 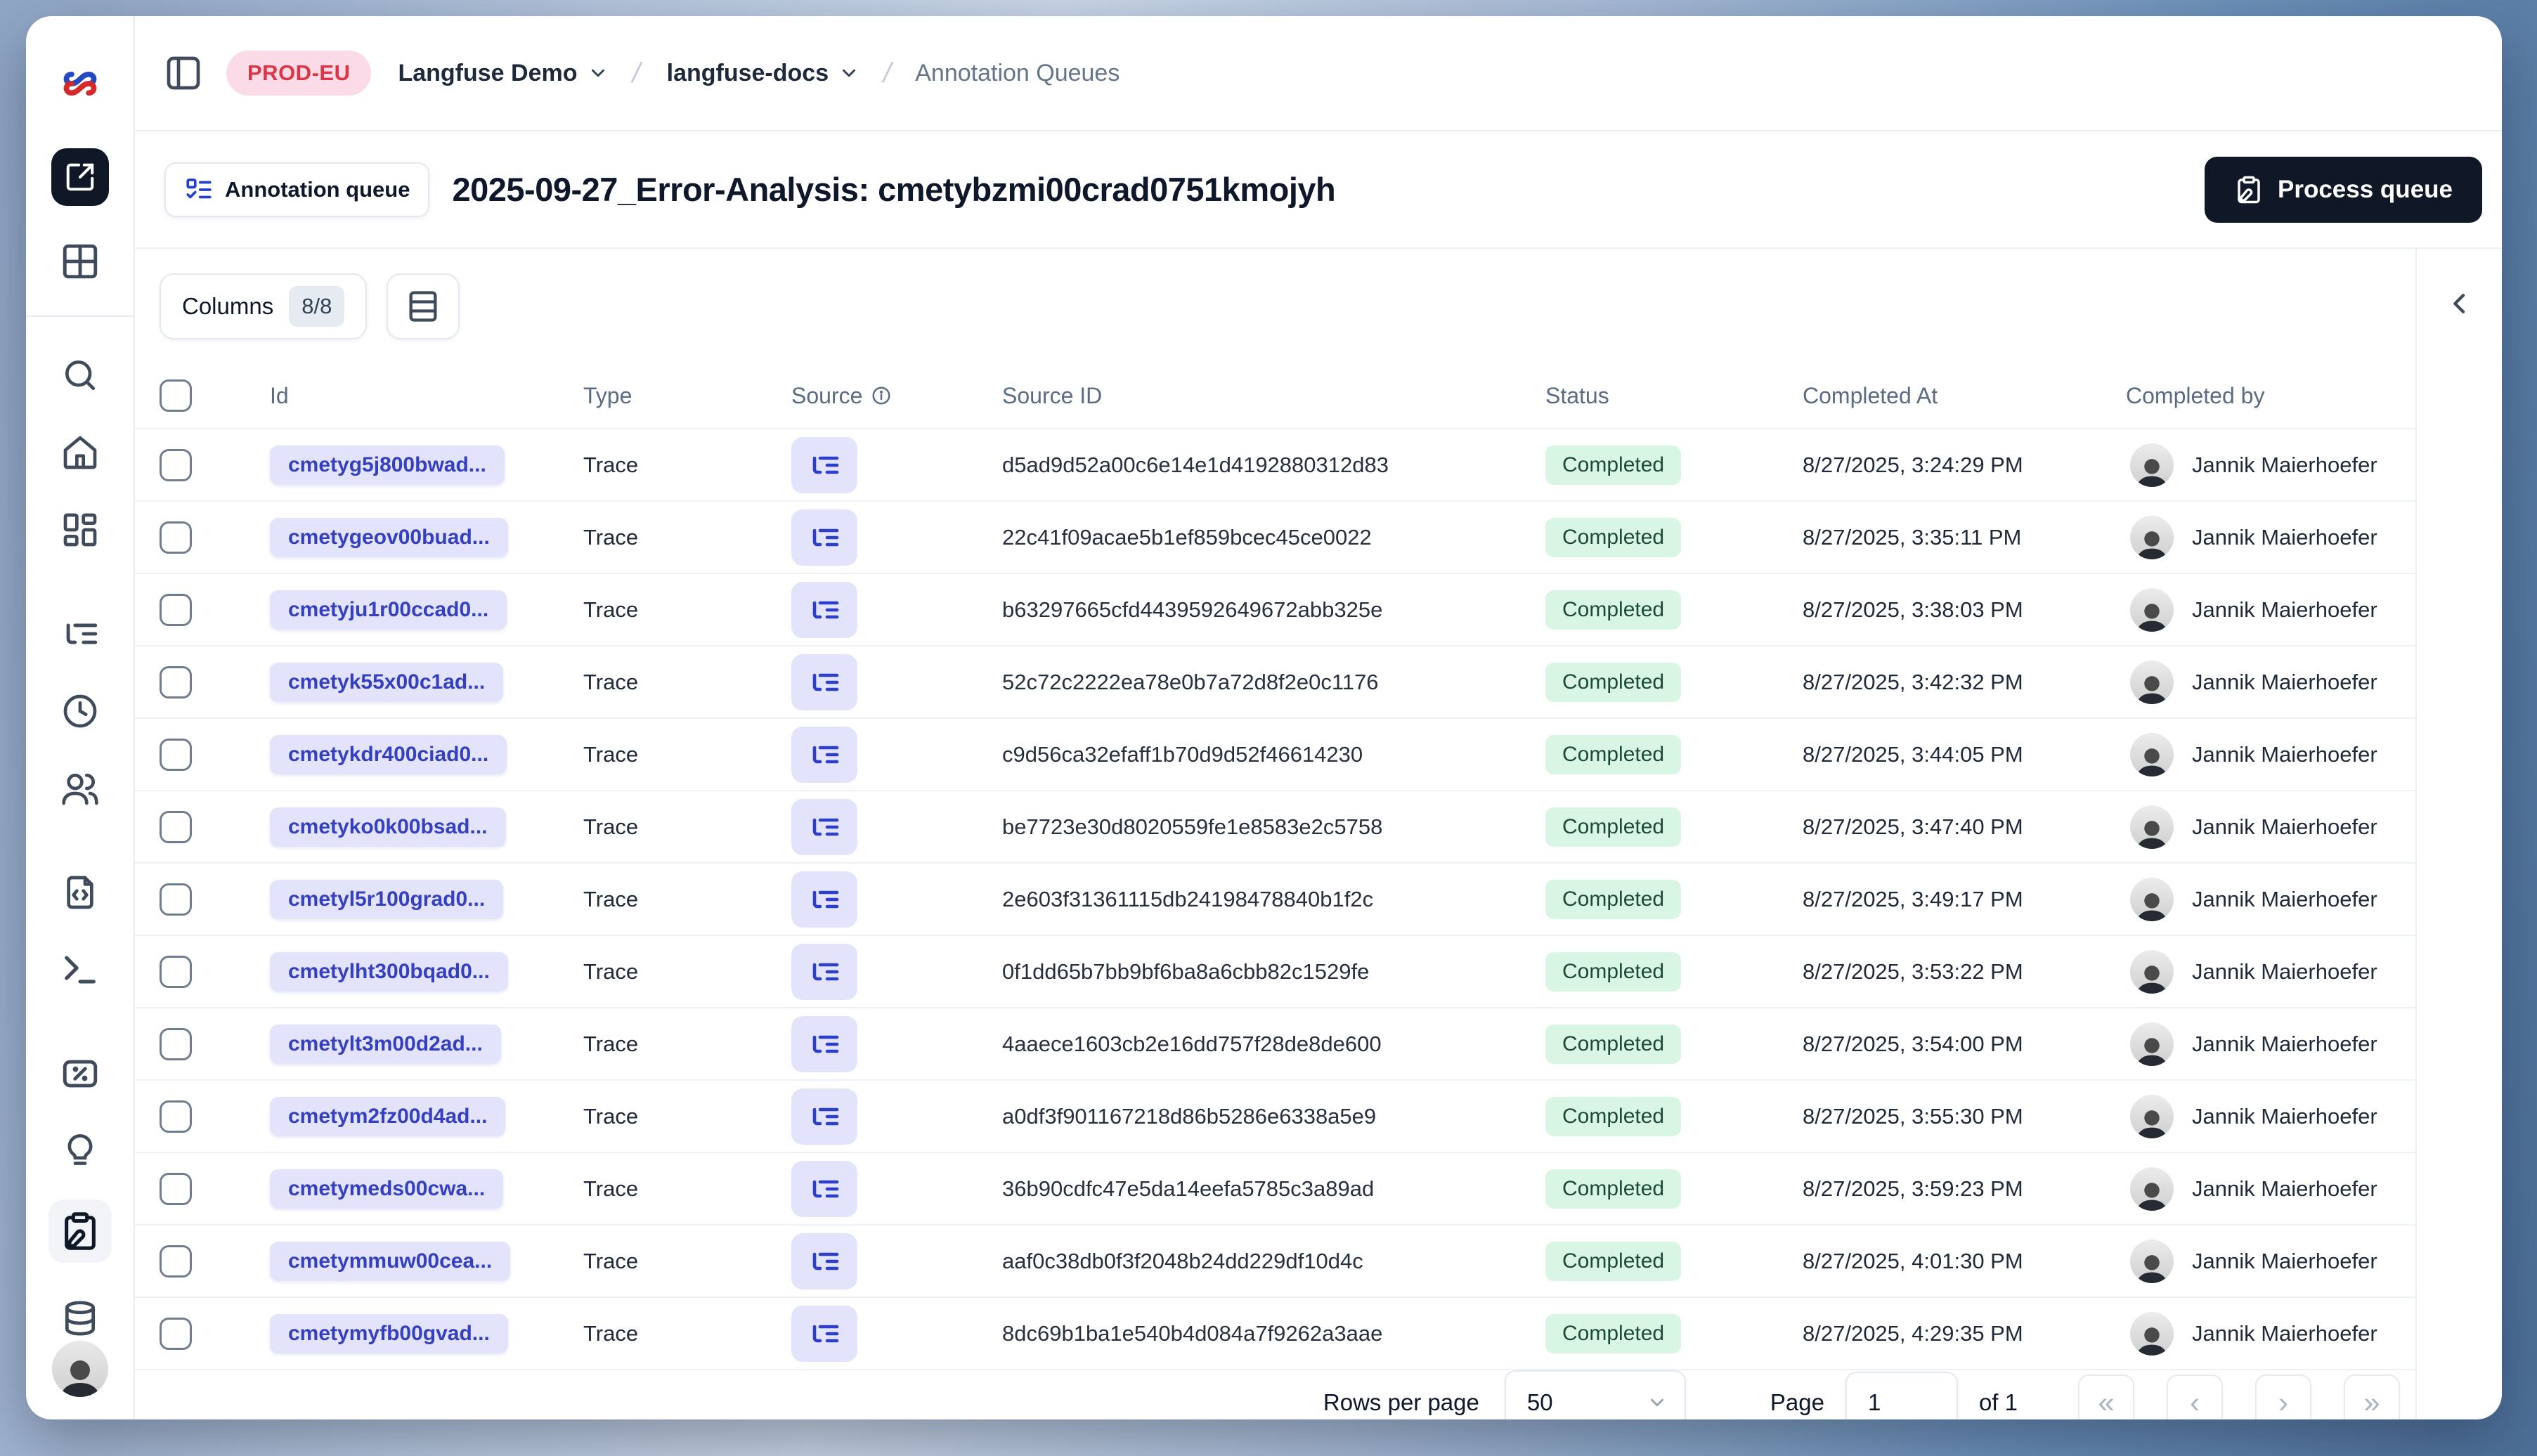 I want to click on database-icon, so click(x=80, y=1318).